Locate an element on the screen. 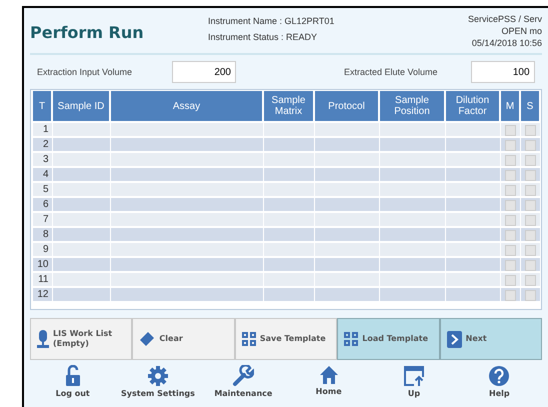  column-header: Sample Matrix is located at coordinates (288, 106).